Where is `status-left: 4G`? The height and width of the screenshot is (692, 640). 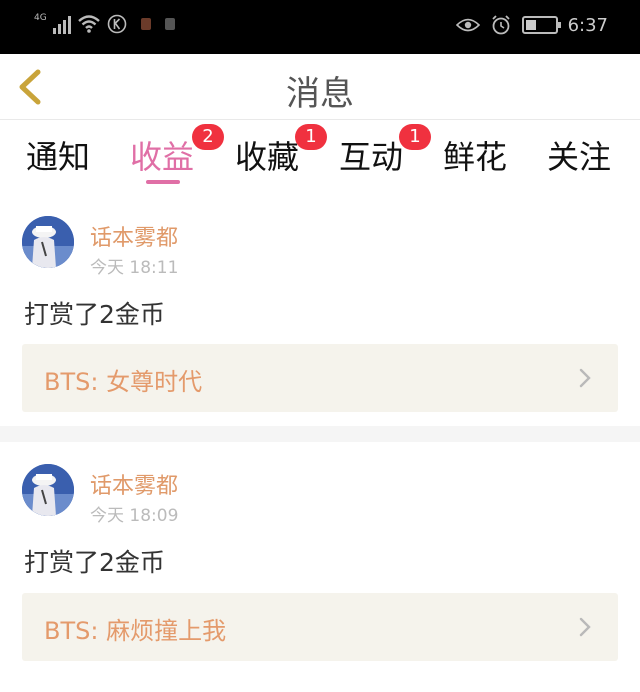 status-left: 4G is located at coordinates (104, 23).